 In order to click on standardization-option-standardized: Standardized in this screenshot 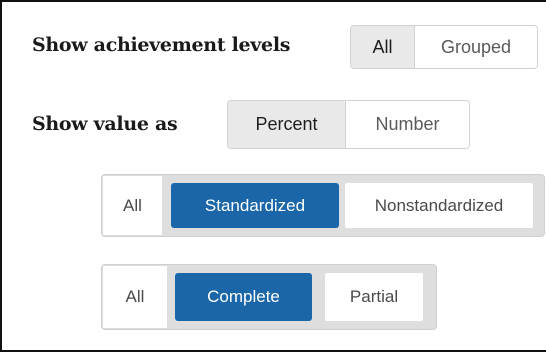, I will do `click(255, 205)`.